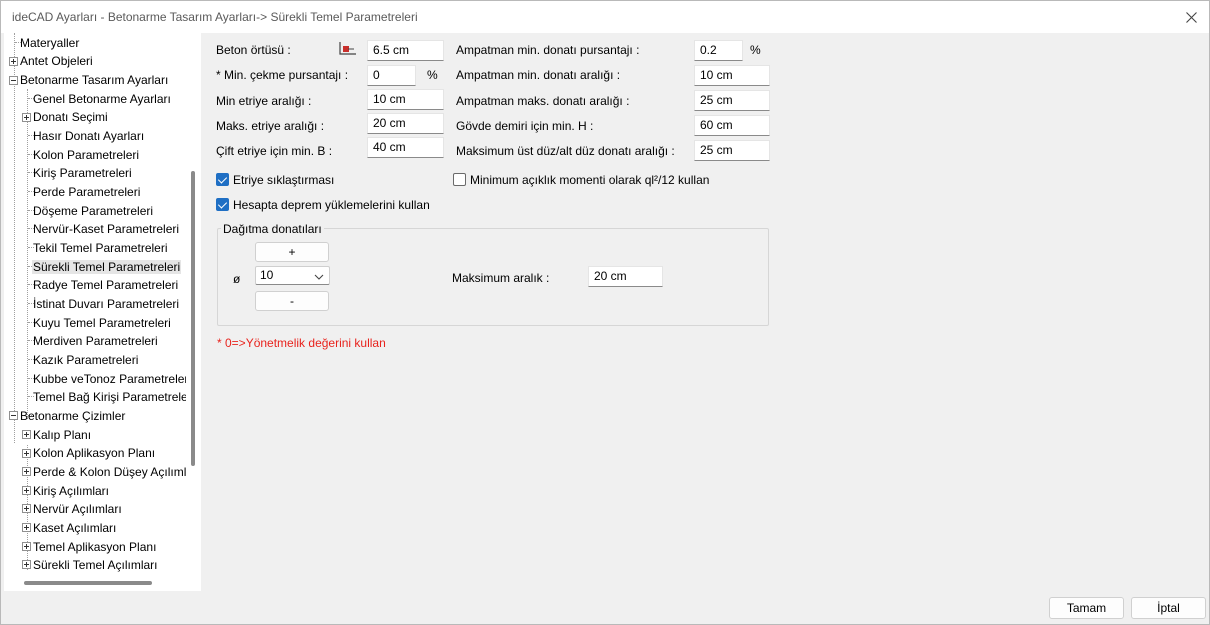 Image resolution: width=1210 pixels, height=625 pixels. Describe the element at coordinates (264, 101) in the screenshot. I see `min-etriye-label: Min etriye aralığı :` at that location.